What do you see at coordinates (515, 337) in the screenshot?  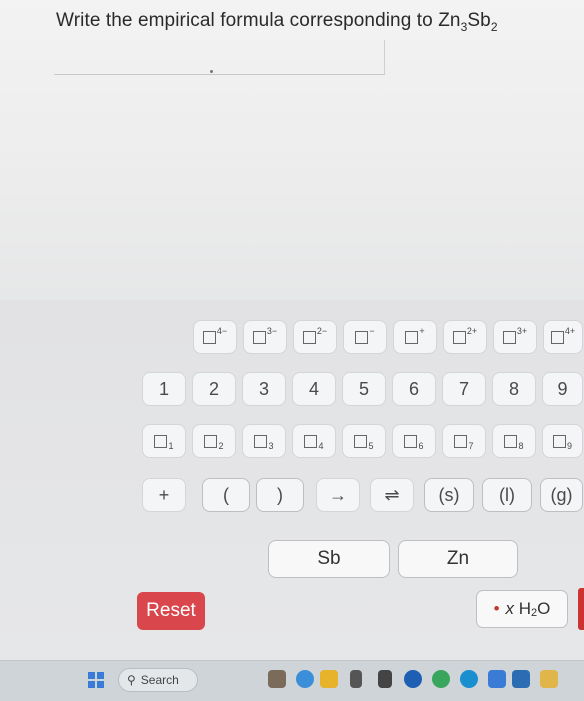 I see `charge-key-3plus: 3+` at bounding box center [515, 337].